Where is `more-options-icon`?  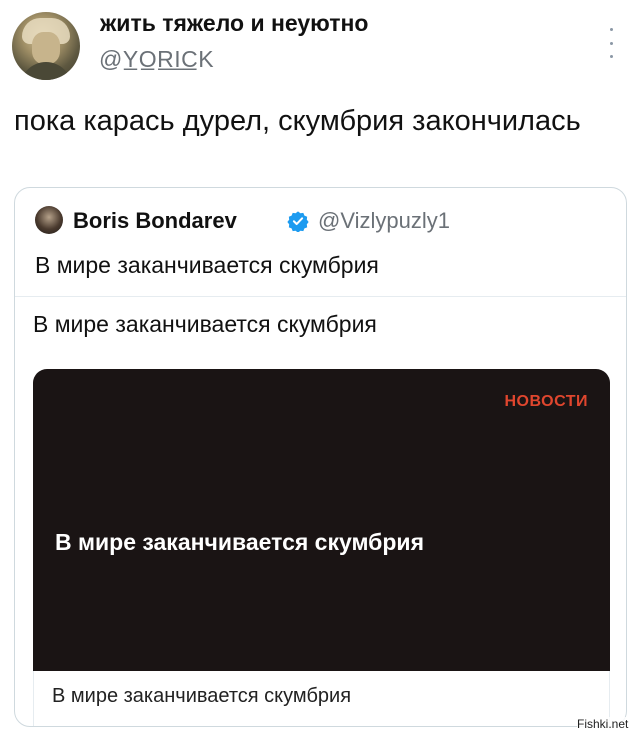 more-options-icon is located at coordinates (611, 43).